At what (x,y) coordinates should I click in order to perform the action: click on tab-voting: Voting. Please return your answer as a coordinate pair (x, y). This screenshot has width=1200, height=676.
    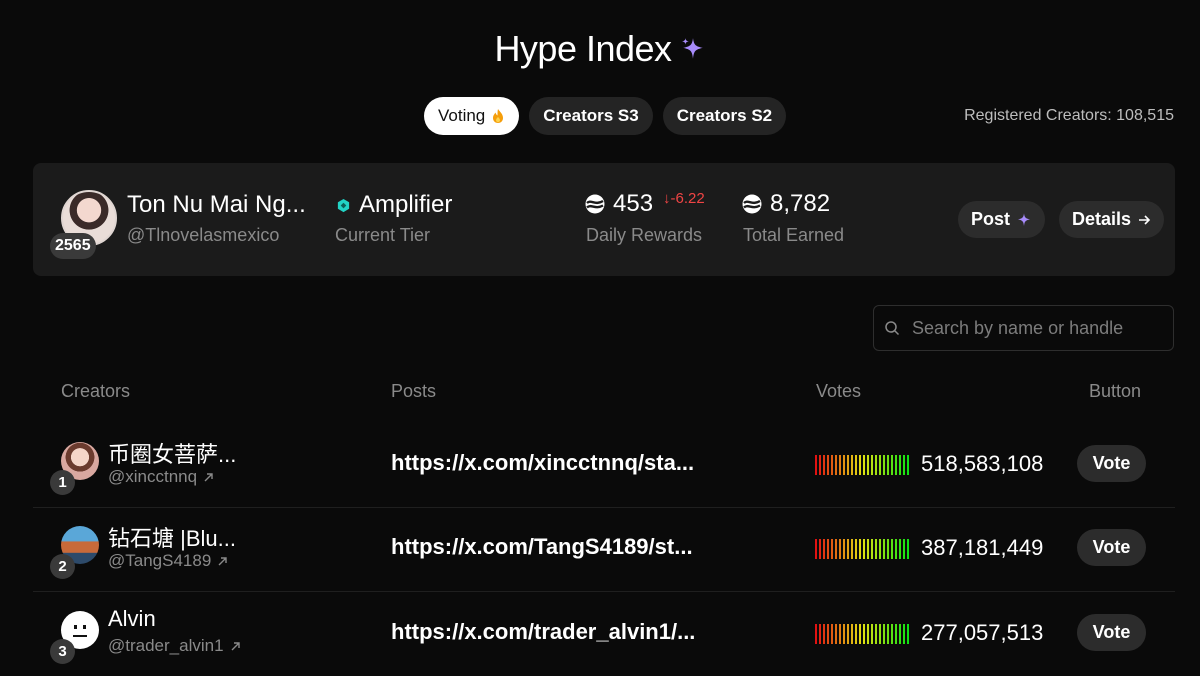
    Looking at the image, I should click on (472, 116).